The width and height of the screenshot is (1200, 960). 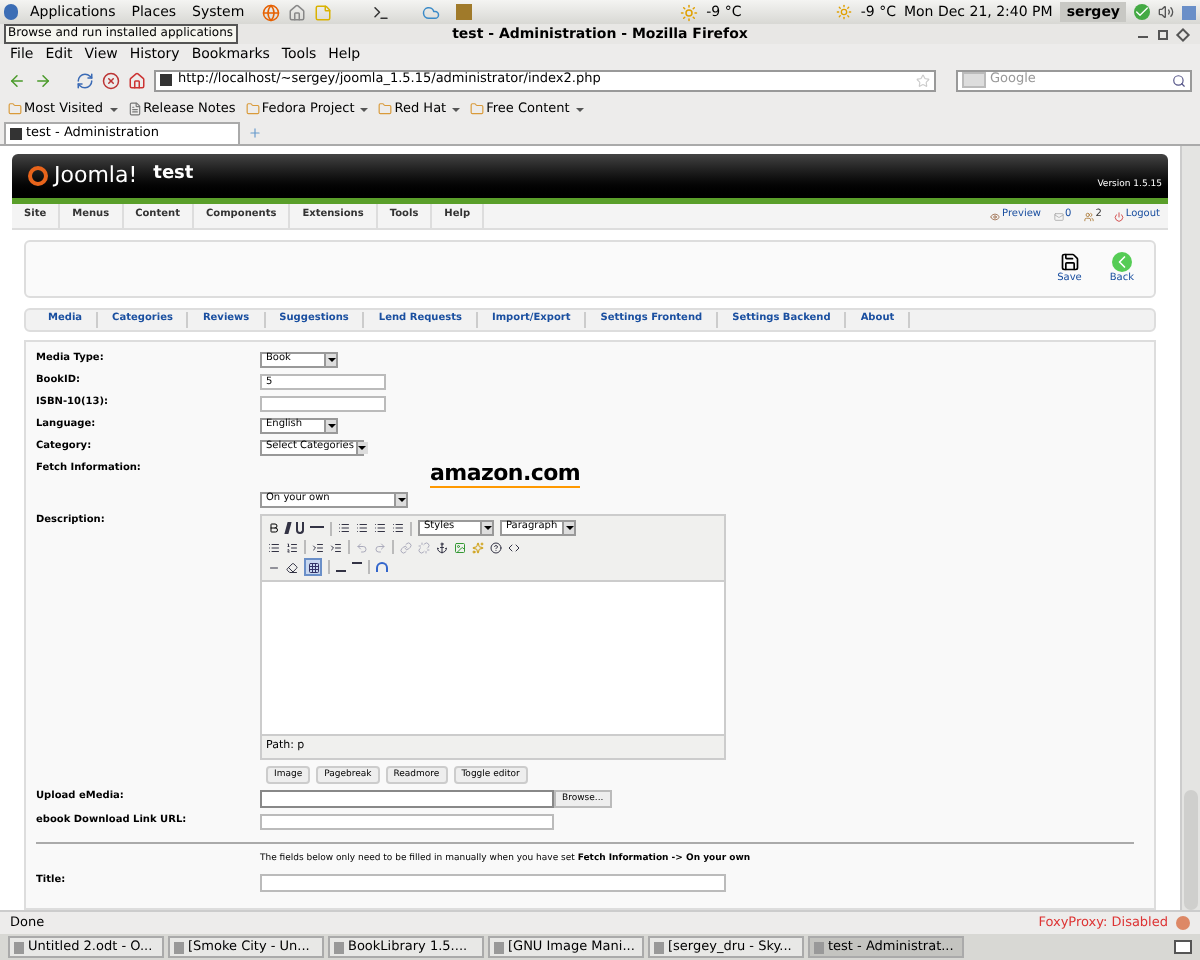 I want to click on back-icon, so click(x=17, y=80).